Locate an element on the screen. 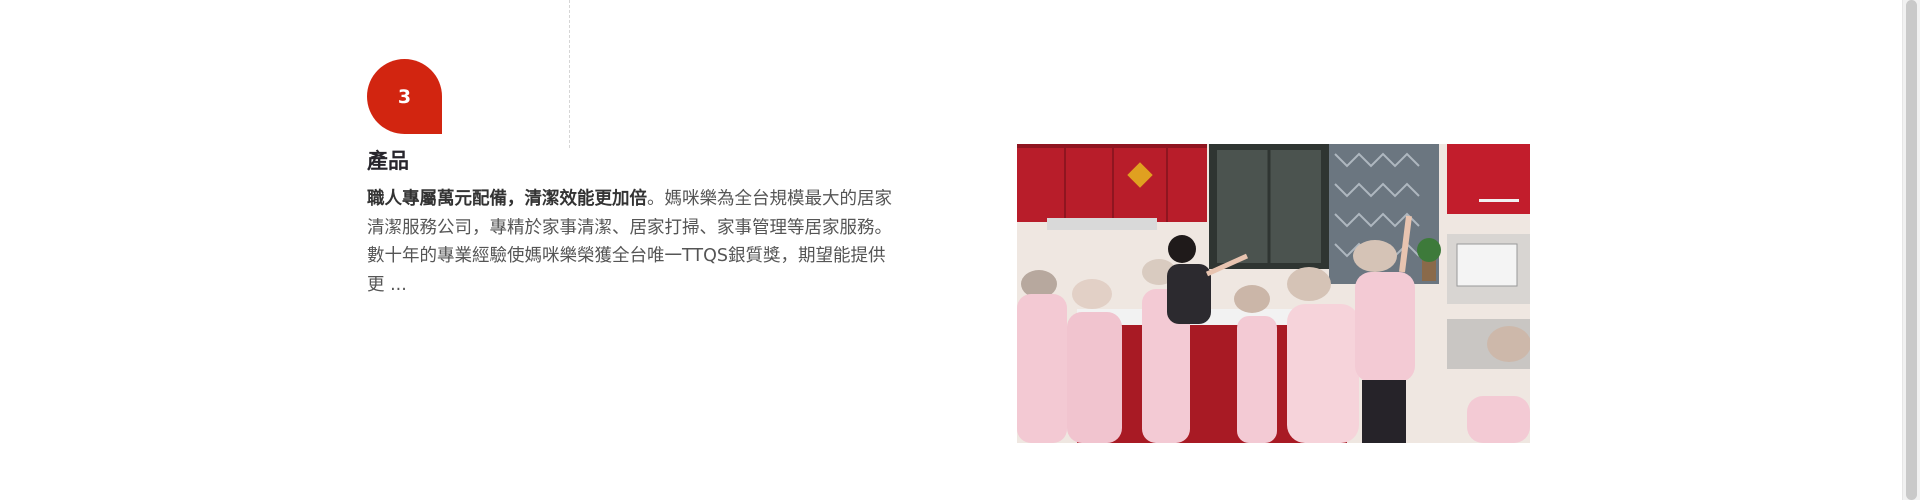 Image resolution: width=1920 pixels, height=500 pixels. description-line-1: 。媽咪樂為全台規模最大的居家 is located at coordinates (769, 199).